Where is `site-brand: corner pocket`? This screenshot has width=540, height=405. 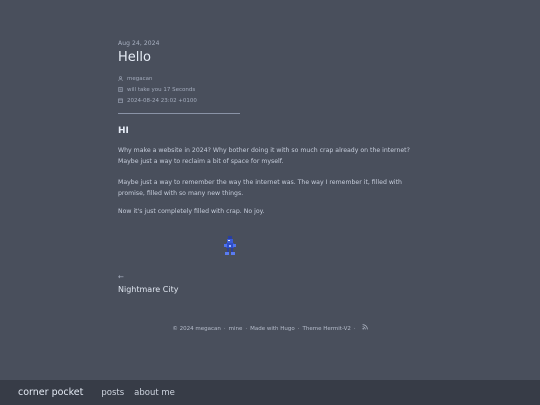 site-brand: corner pocket is located at coordinates (50, 392).